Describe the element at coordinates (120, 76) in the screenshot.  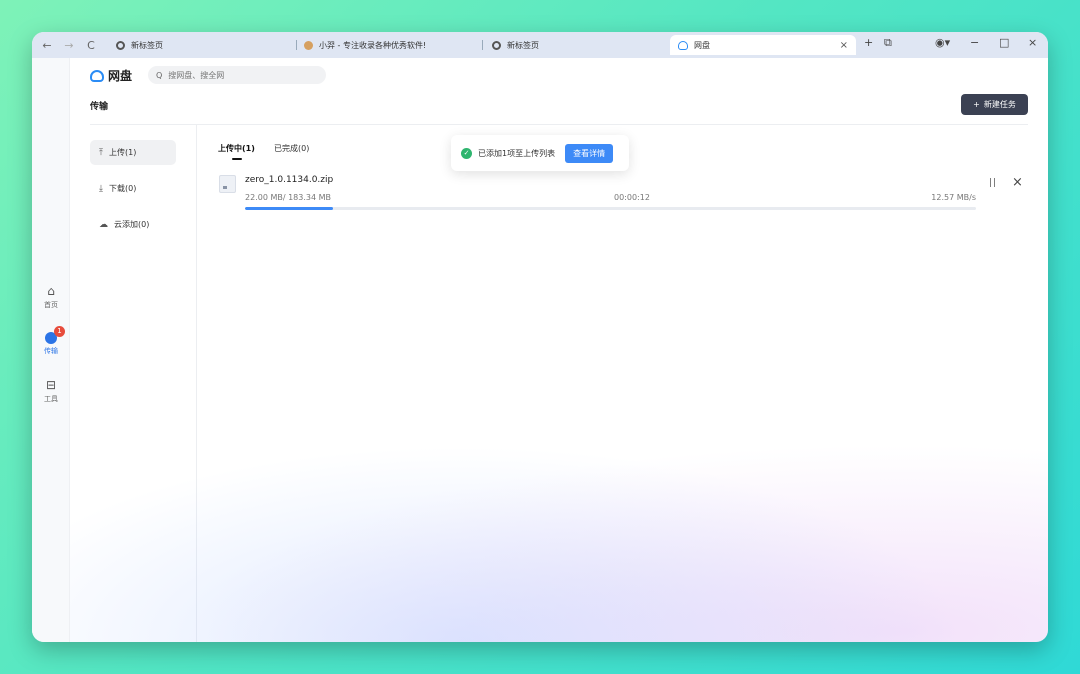
I see `logo-text: 网盘` at that location.